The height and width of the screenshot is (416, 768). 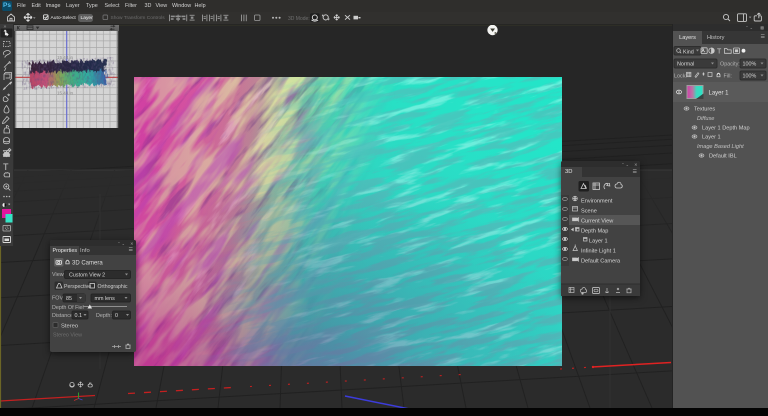 I want to click on svg-text: Fill:, so click(x=728, y=77).